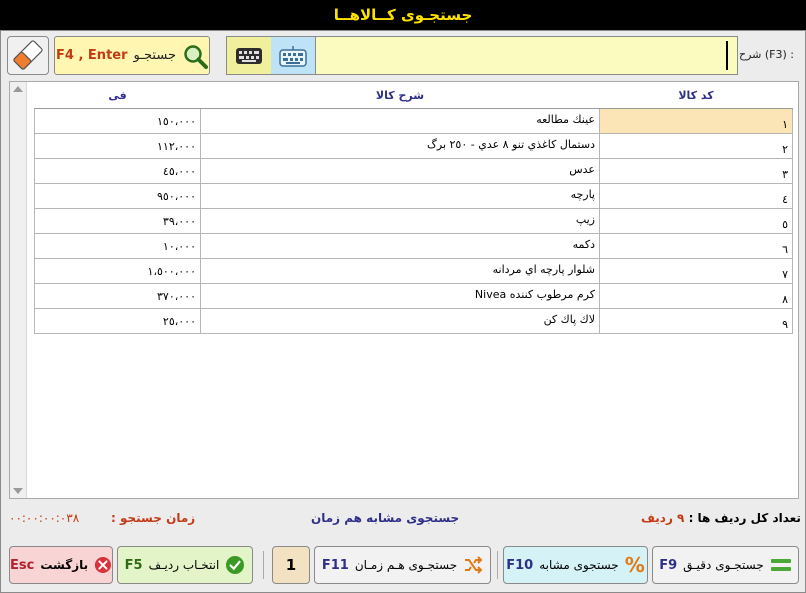  I want to click on select-row-button-label: انتخـاب ردیـف, so click(184, 565).